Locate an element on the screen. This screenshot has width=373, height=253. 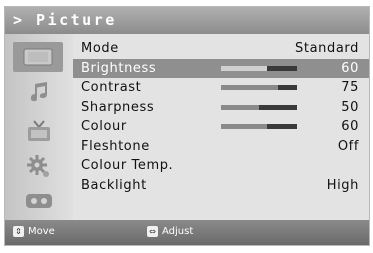
row-label: Sharpness is located at coordinates (118, 107).